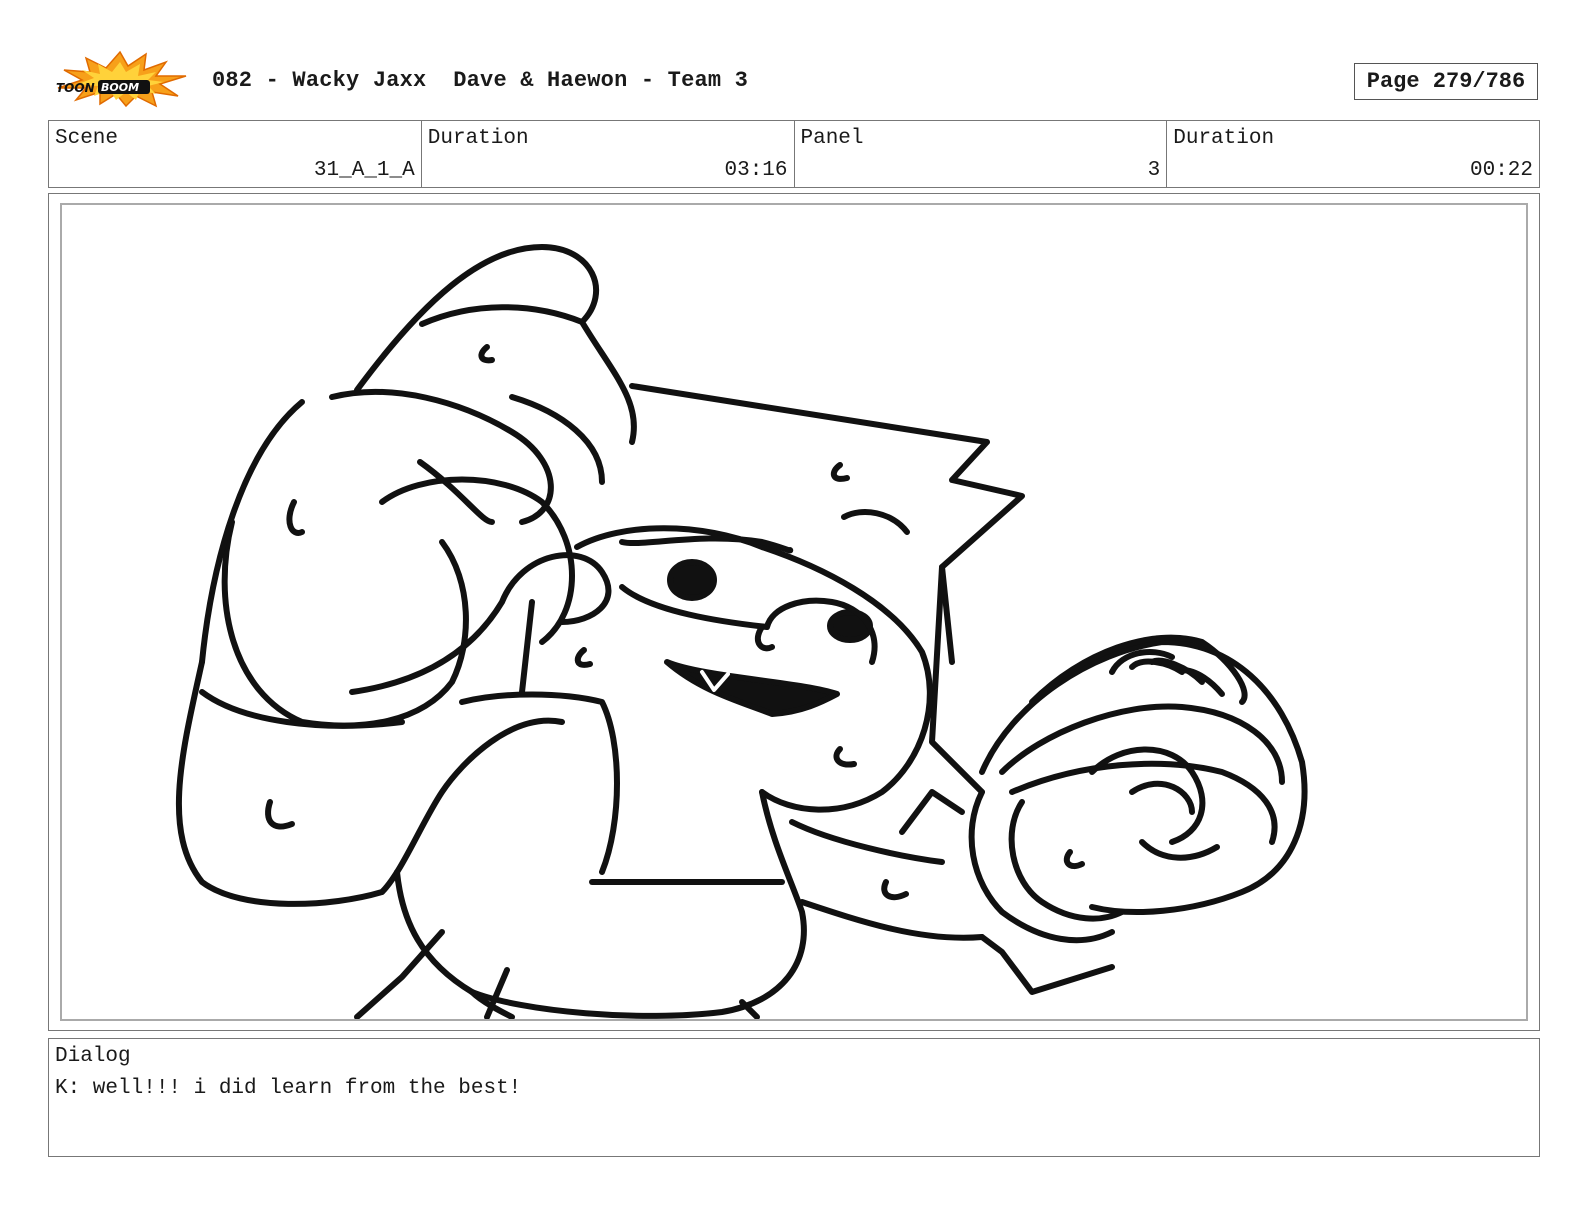  What do you see at coordinates (1446, 81) in the screenshot?
I see `page-number: Page 279/786` at bounding box center [1446, 81].